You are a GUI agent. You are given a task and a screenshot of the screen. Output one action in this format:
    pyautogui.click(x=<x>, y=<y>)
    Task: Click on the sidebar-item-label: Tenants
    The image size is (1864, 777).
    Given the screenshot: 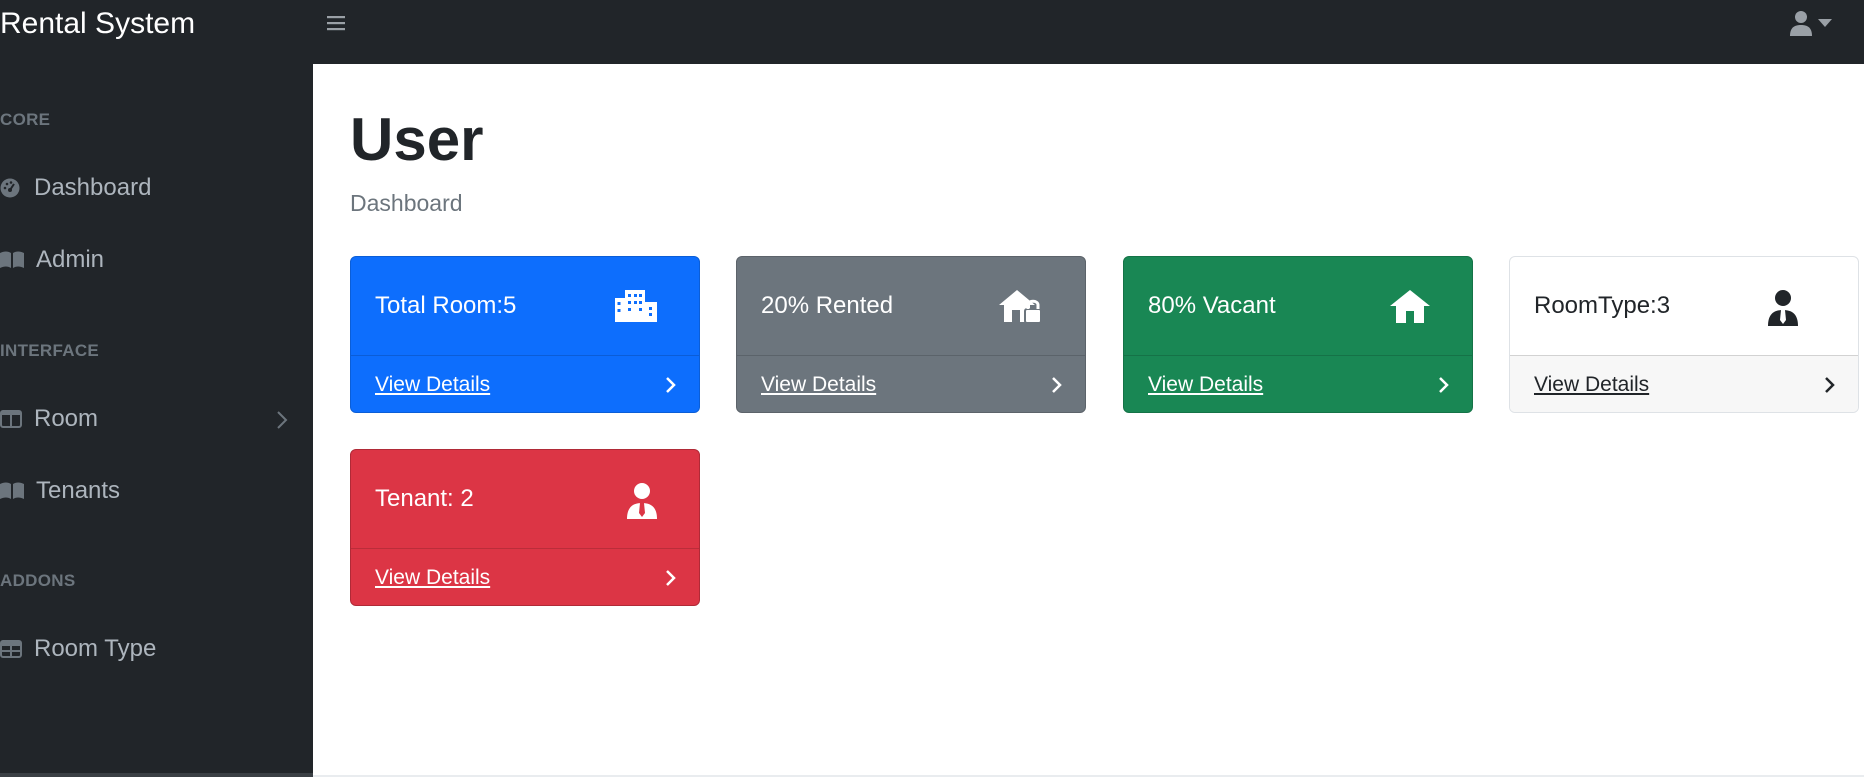 What is the action you would take?
    pyautogui.click(x=78, y=490)
    